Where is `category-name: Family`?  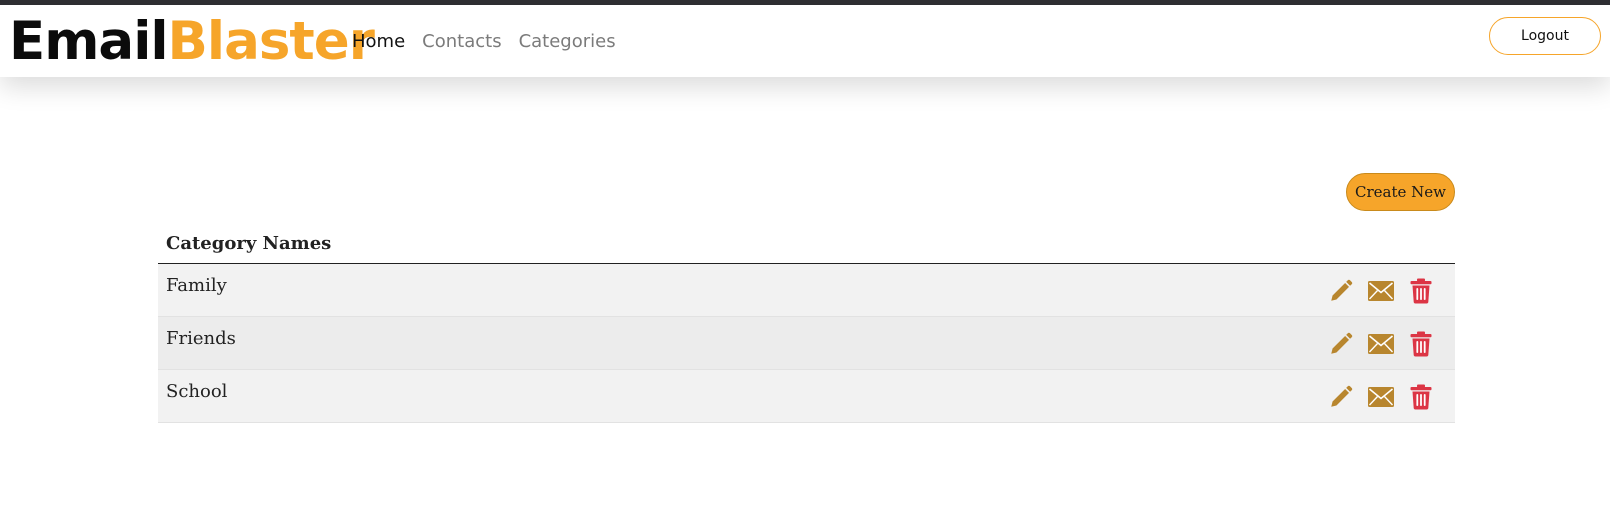 category-name: Family is located at coordinates (196, 285).